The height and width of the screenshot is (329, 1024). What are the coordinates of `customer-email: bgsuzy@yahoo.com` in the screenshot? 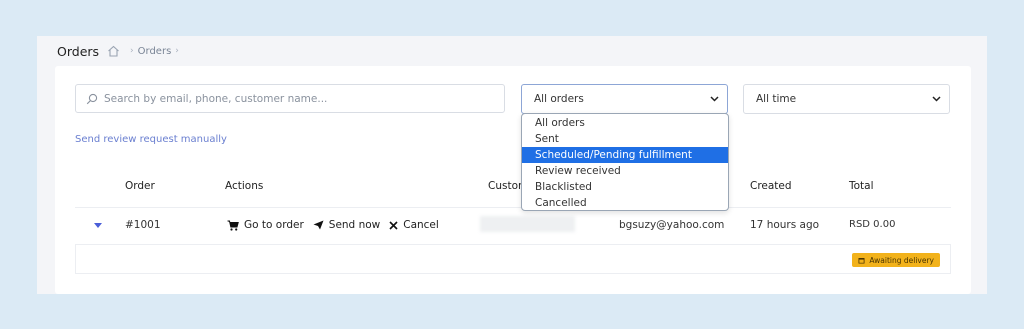 It's located at (672, 225).